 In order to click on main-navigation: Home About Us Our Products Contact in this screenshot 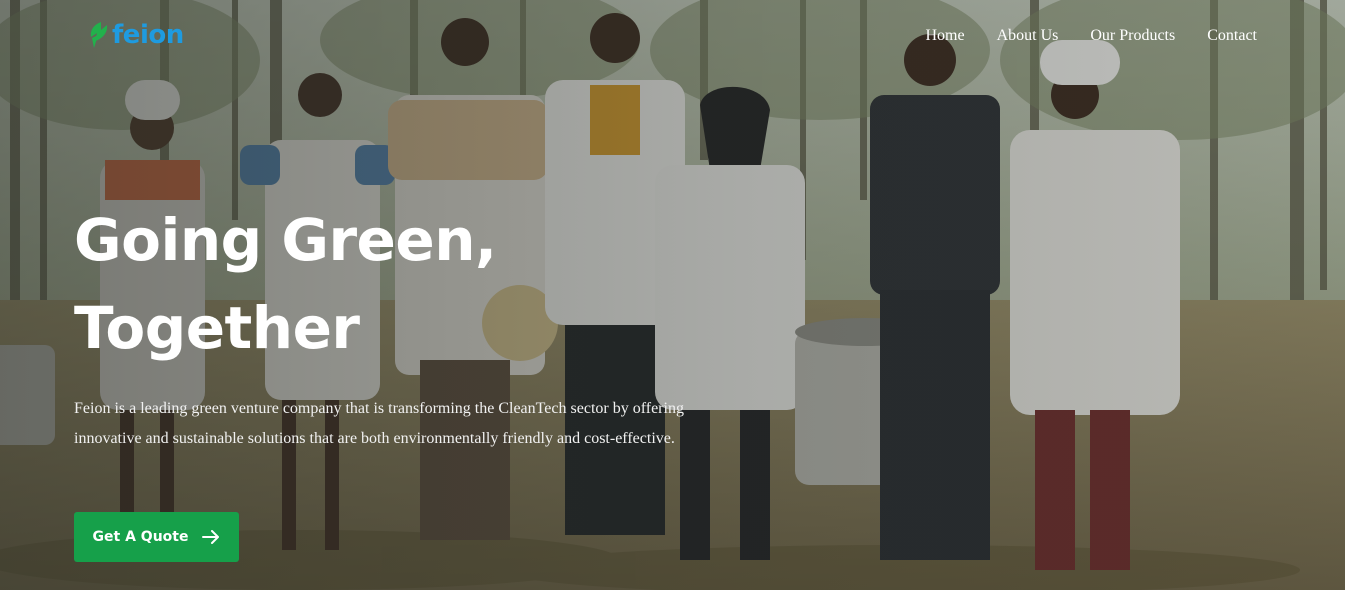, I will do `click(1091, 36)`.